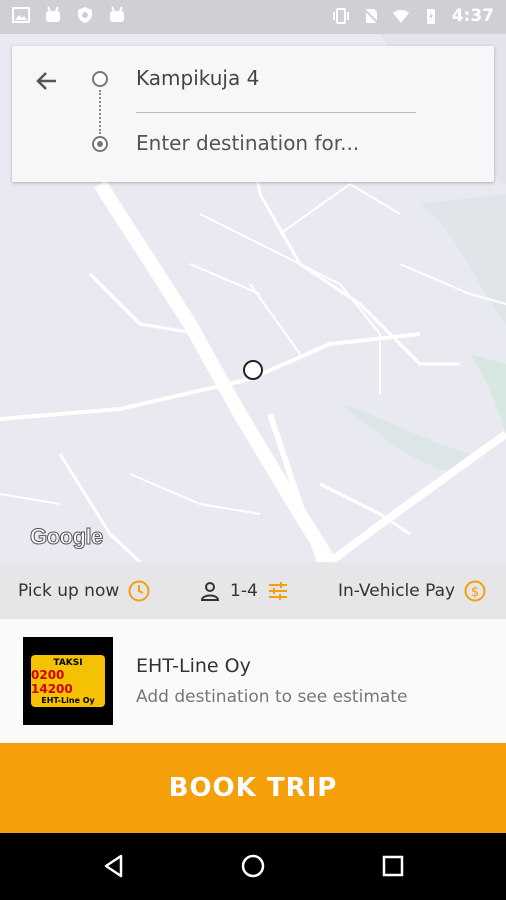 This screenshot has width=506, height=900. What do you see at coordinates (85, 15) in the screenshot?
I see `shield-icon` at bounding box center [85, 15].